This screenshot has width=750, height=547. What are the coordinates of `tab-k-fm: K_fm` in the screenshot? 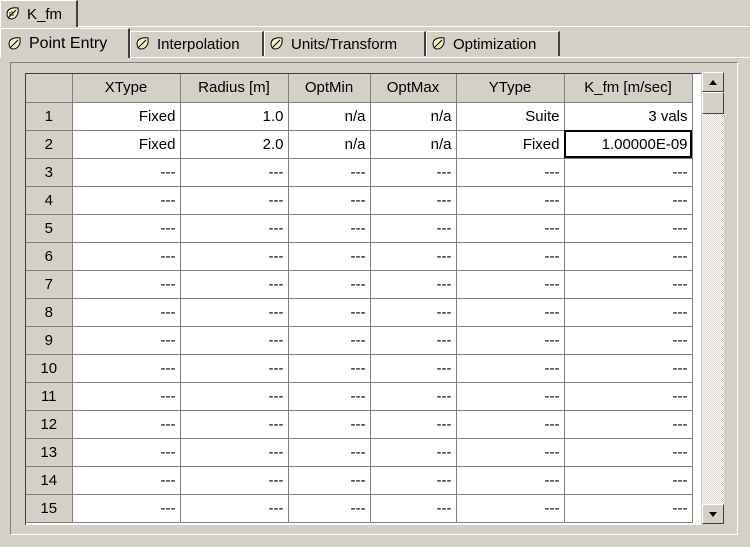 It's located at (39, 13).